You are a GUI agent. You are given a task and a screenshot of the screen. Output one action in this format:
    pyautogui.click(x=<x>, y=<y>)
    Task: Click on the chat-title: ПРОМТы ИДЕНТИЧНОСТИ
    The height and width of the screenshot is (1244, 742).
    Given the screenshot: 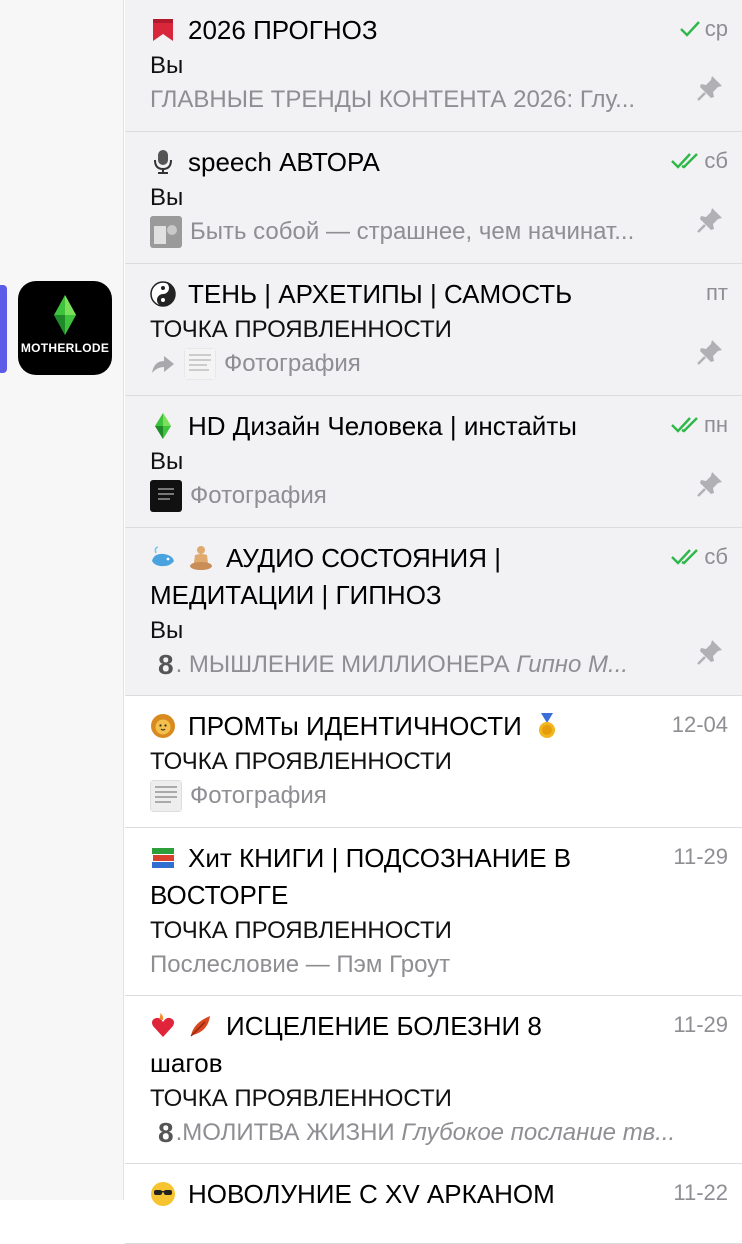 What is the action you would take?
    pyautogui.click(x=355, y=726)
    